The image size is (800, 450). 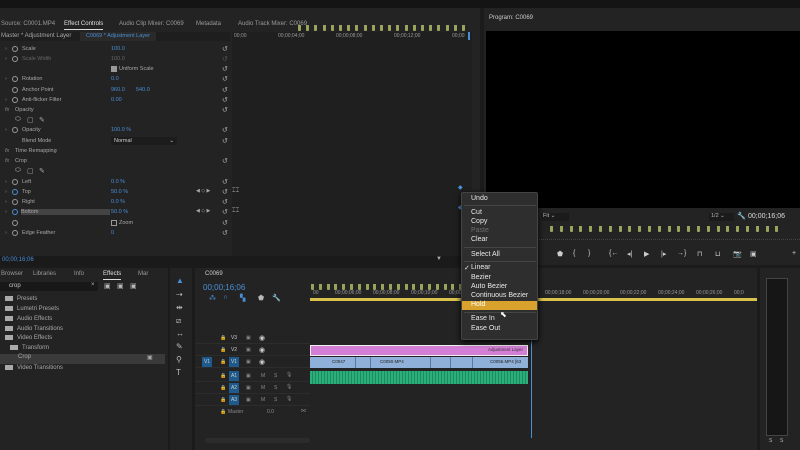 What do you see at coordinates (663, 254) in the screenshot?
I see `step-forward-icon: |▸` at bounding box center [663, 254].